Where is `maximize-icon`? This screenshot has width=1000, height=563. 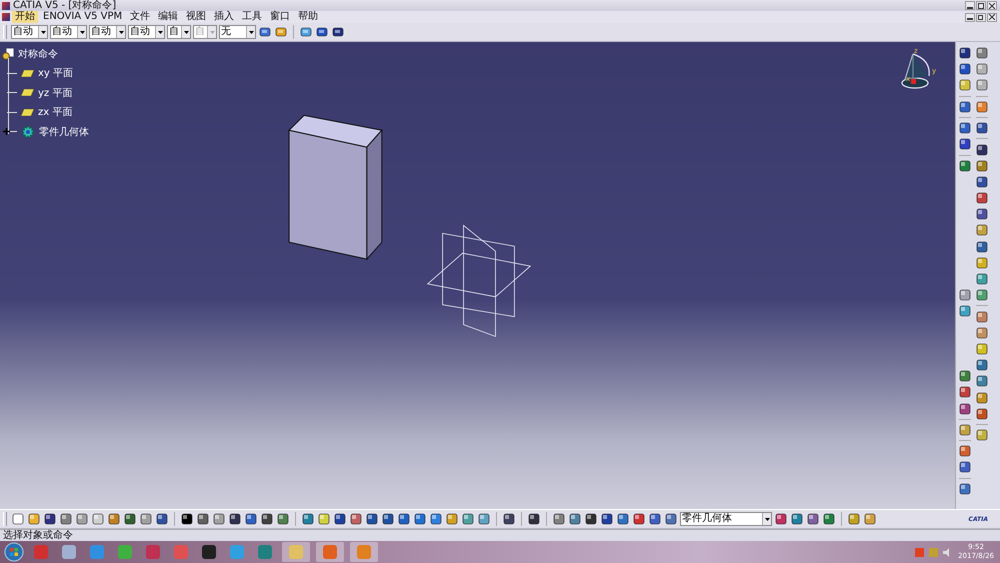
maximize-icon is located at coordinates (981, 5).